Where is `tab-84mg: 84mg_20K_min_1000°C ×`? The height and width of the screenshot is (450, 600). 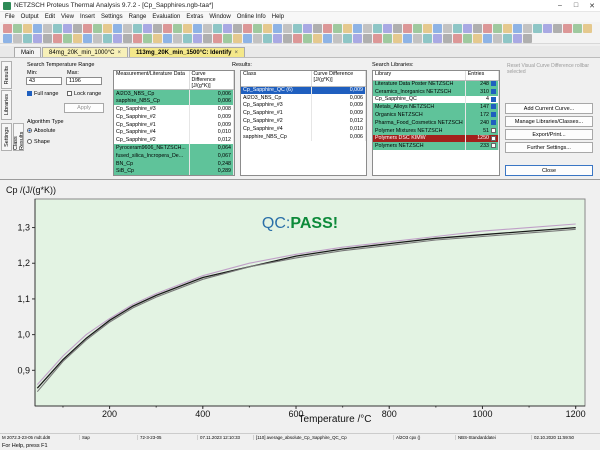
tab-84mg: 84mg_20K_min_1000°C × is located at coordinates (85, 52).